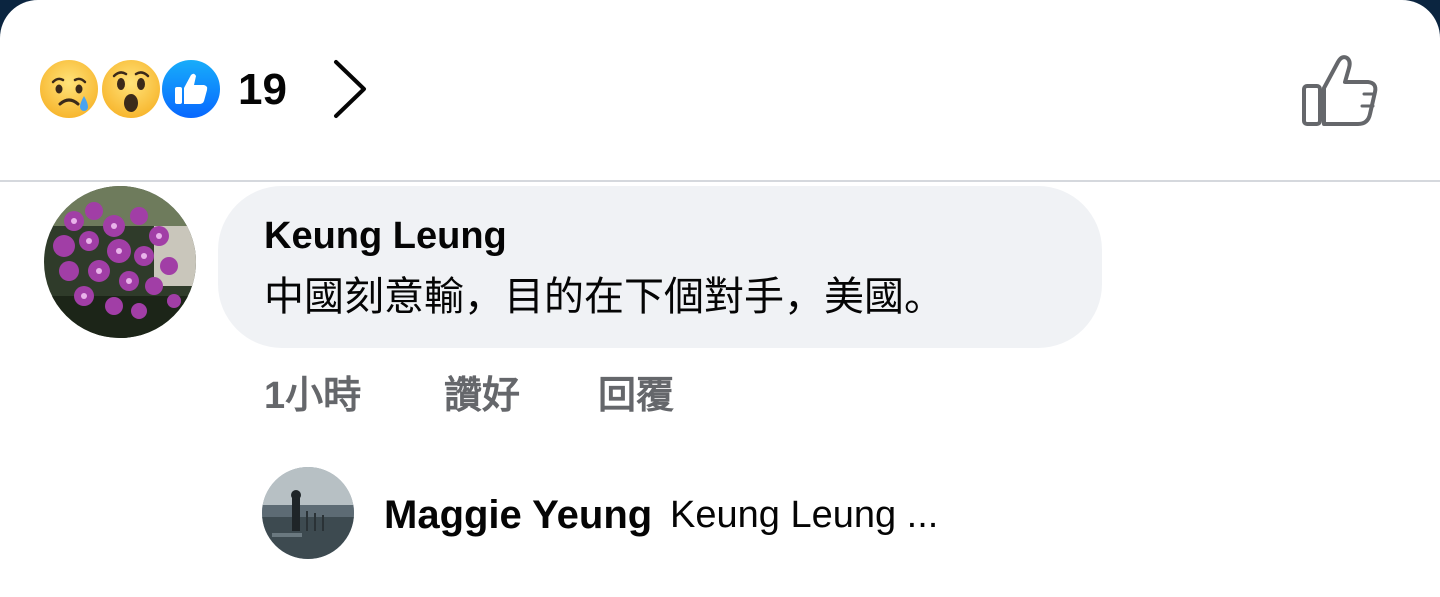 Image resolution: width=1440 pixels, height=597 pixels. What do you see at coordinates (262, 89) in the screenshot?
I see `reaction-count: 19` at bounding box center [262, 89].